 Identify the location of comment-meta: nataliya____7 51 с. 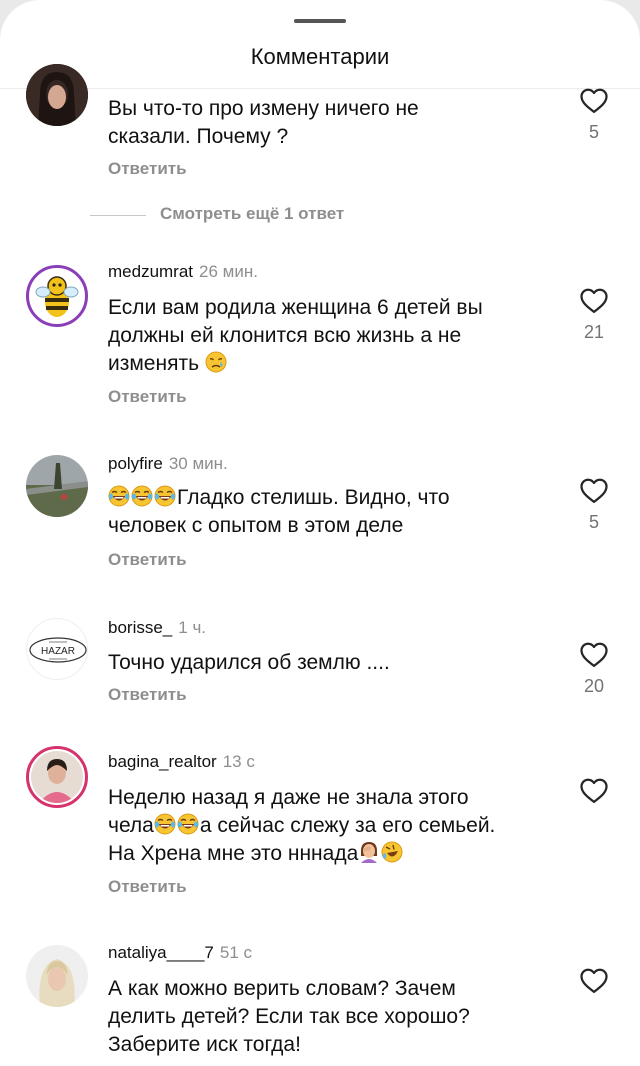
(180, 953).